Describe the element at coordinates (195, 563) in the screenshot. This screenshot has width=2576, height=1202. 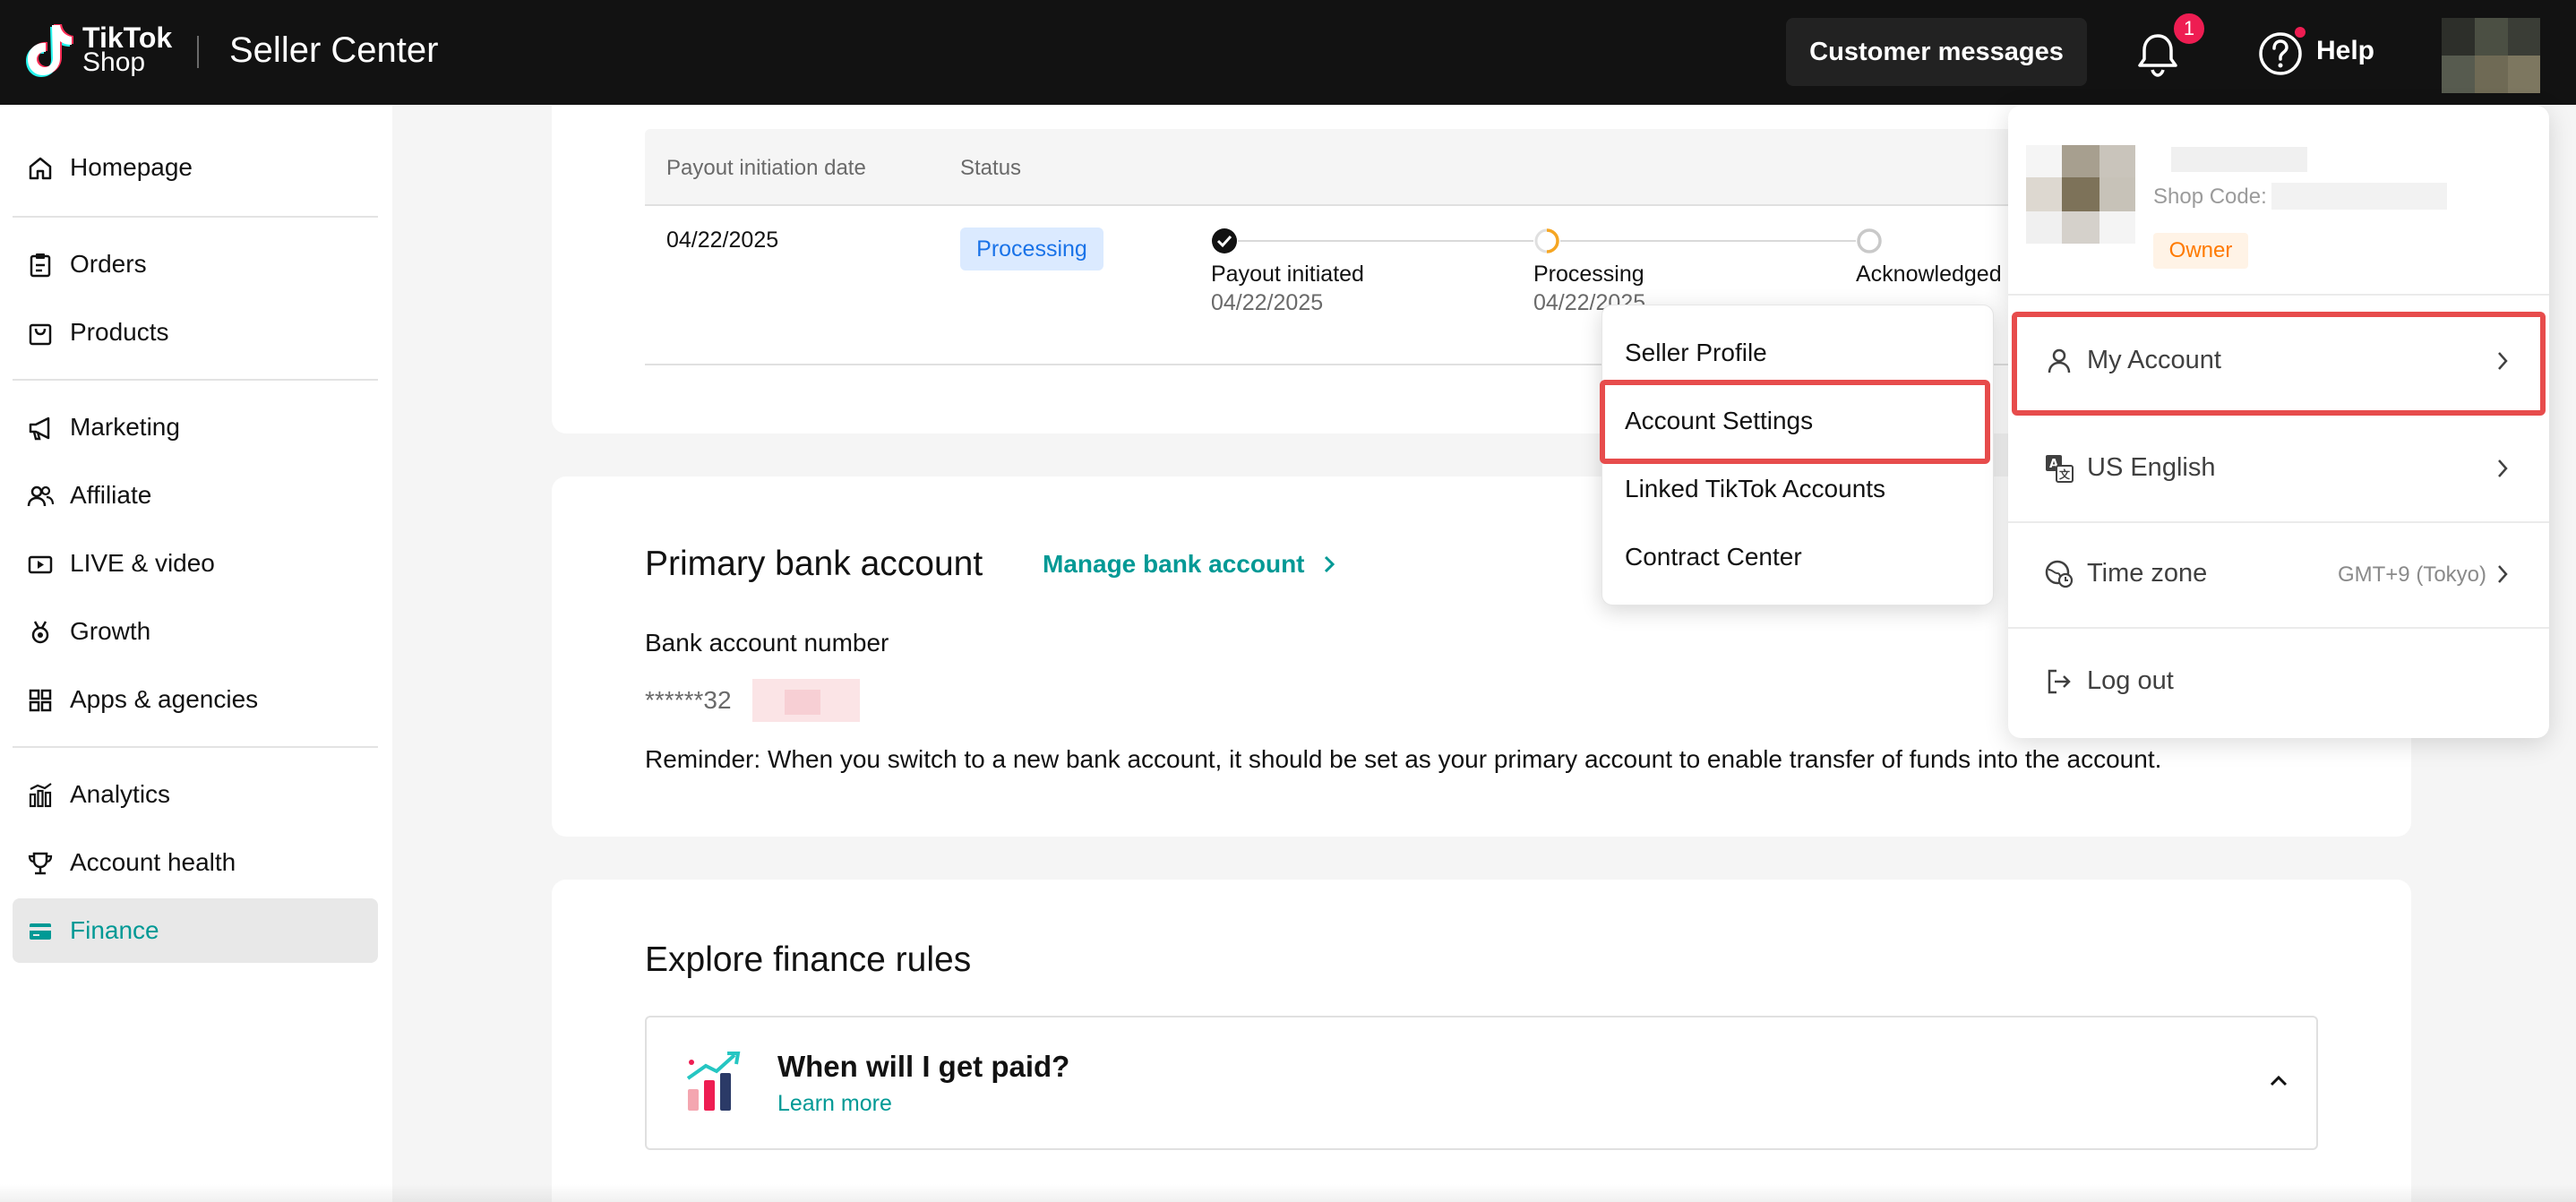
I see `sidebar-item-live-video: LIVE & video` at that location.